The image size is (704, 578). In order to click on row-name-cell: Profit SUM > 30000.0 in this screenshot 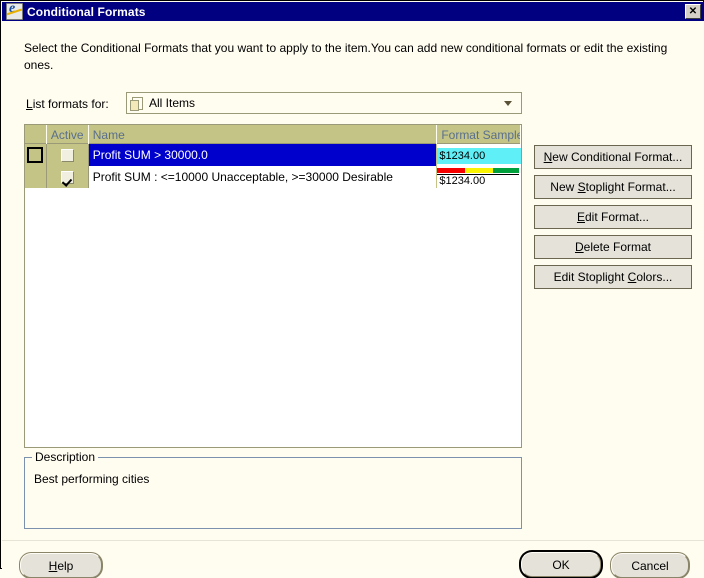, I will do `click(263, 155)`.